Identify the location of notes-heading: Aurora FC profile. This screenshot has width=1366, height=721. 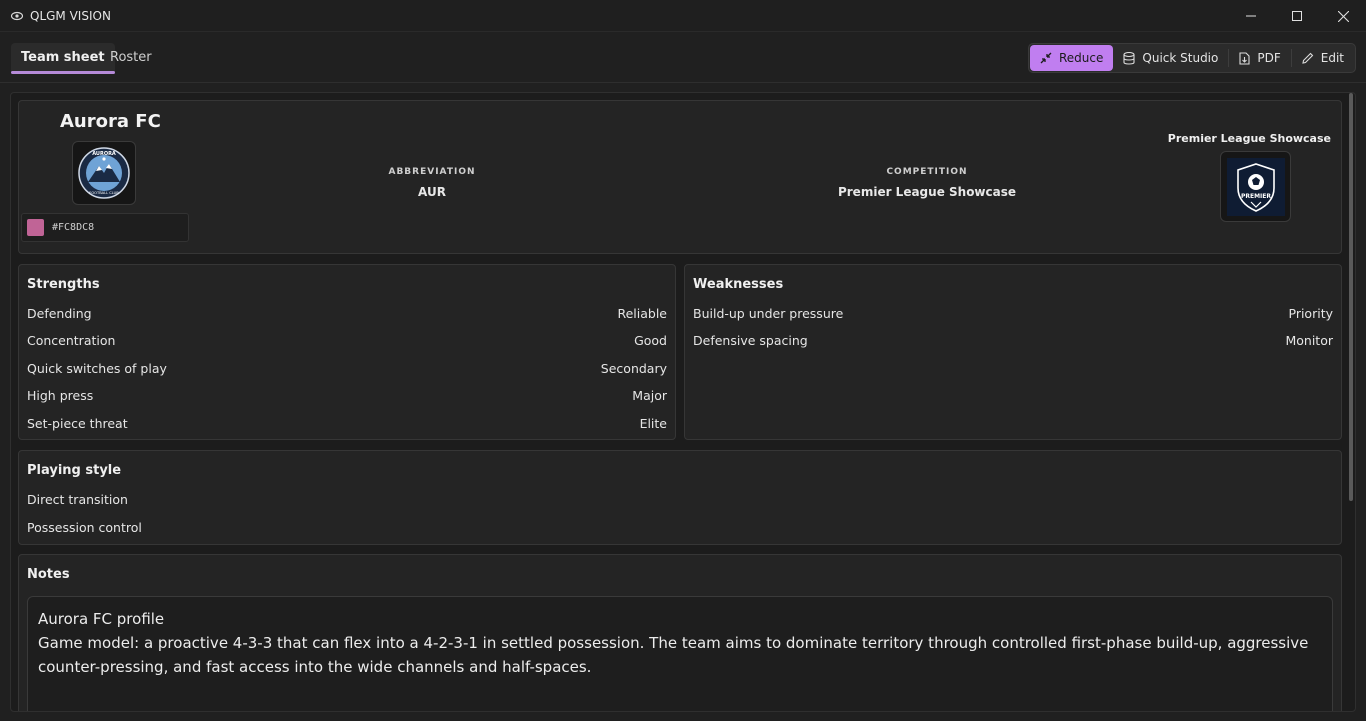
(101, 619).